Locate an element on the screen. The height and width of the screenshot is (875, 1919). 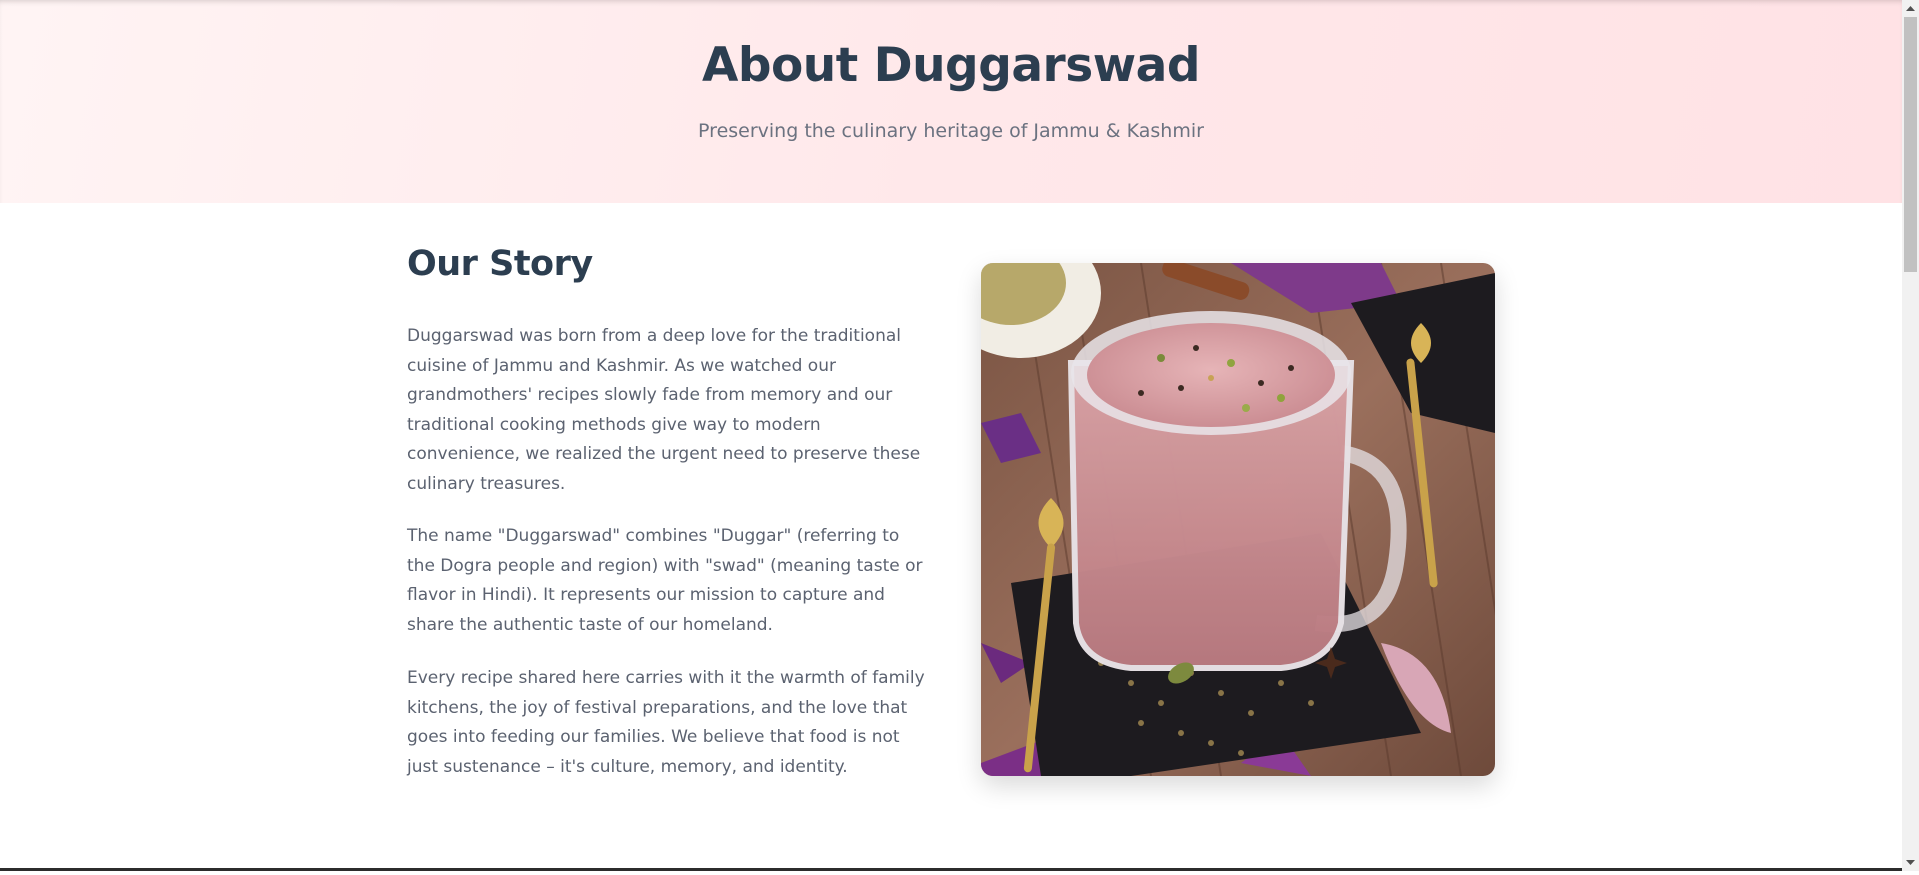
scroll-down-arrow-icon is located at coordinates (1910, 862).